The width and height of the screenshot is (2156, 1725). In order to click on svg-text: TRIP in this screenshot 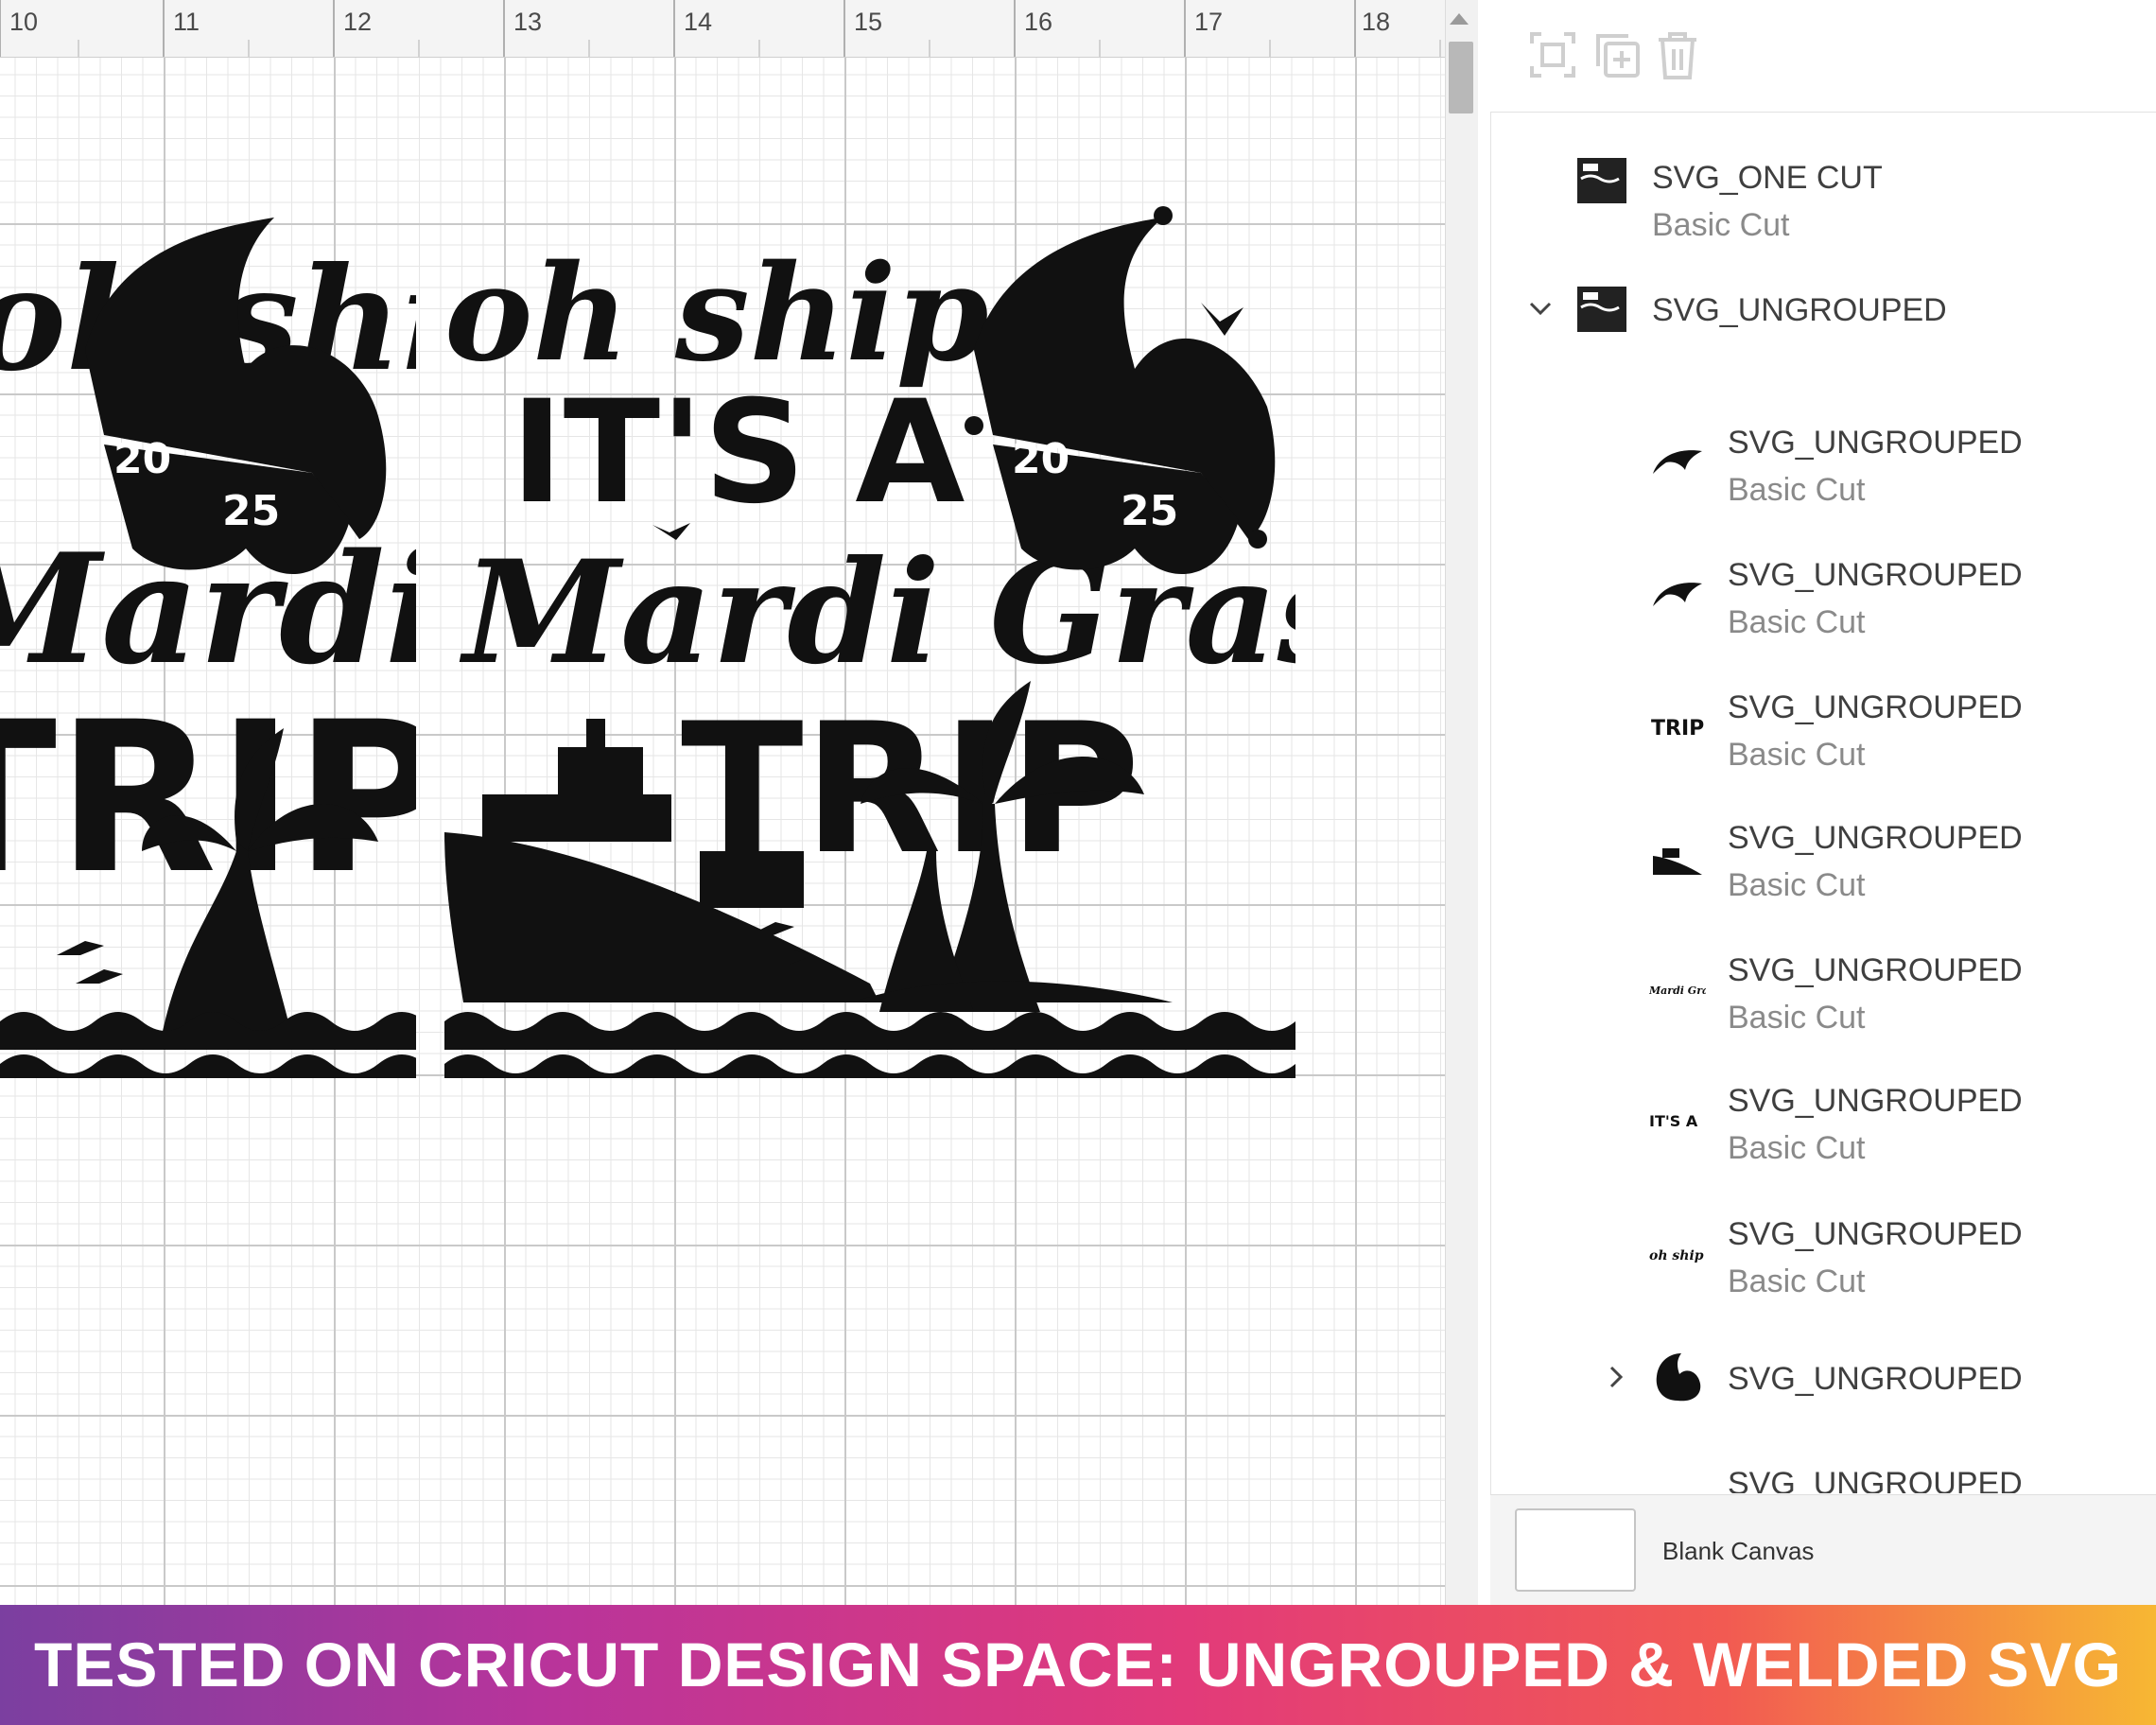, I will do `click(1677, 729)`.